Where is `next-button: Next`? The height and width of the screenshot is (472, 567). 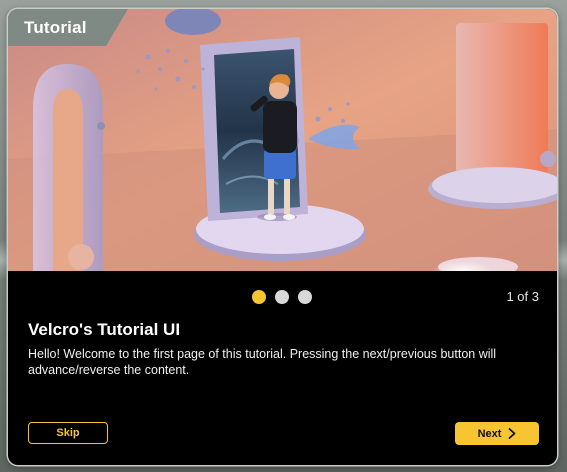
next-button: Next is located at coordinates (497, 433).